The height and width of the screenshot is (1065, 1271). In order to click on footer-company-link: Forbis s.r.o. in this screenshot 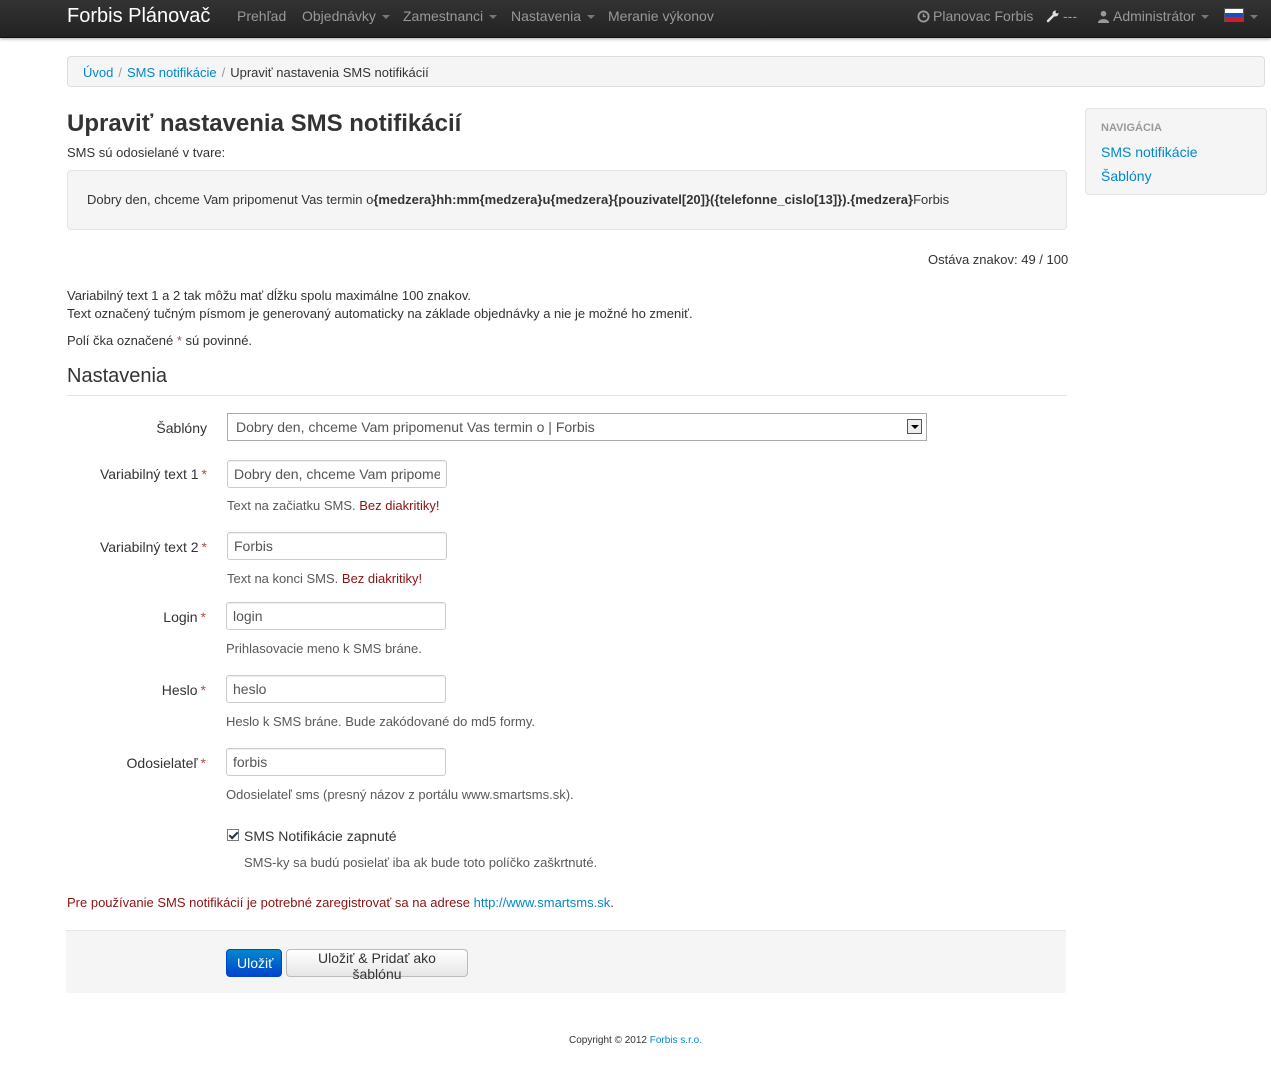, I will do `click(676, 1040)`.